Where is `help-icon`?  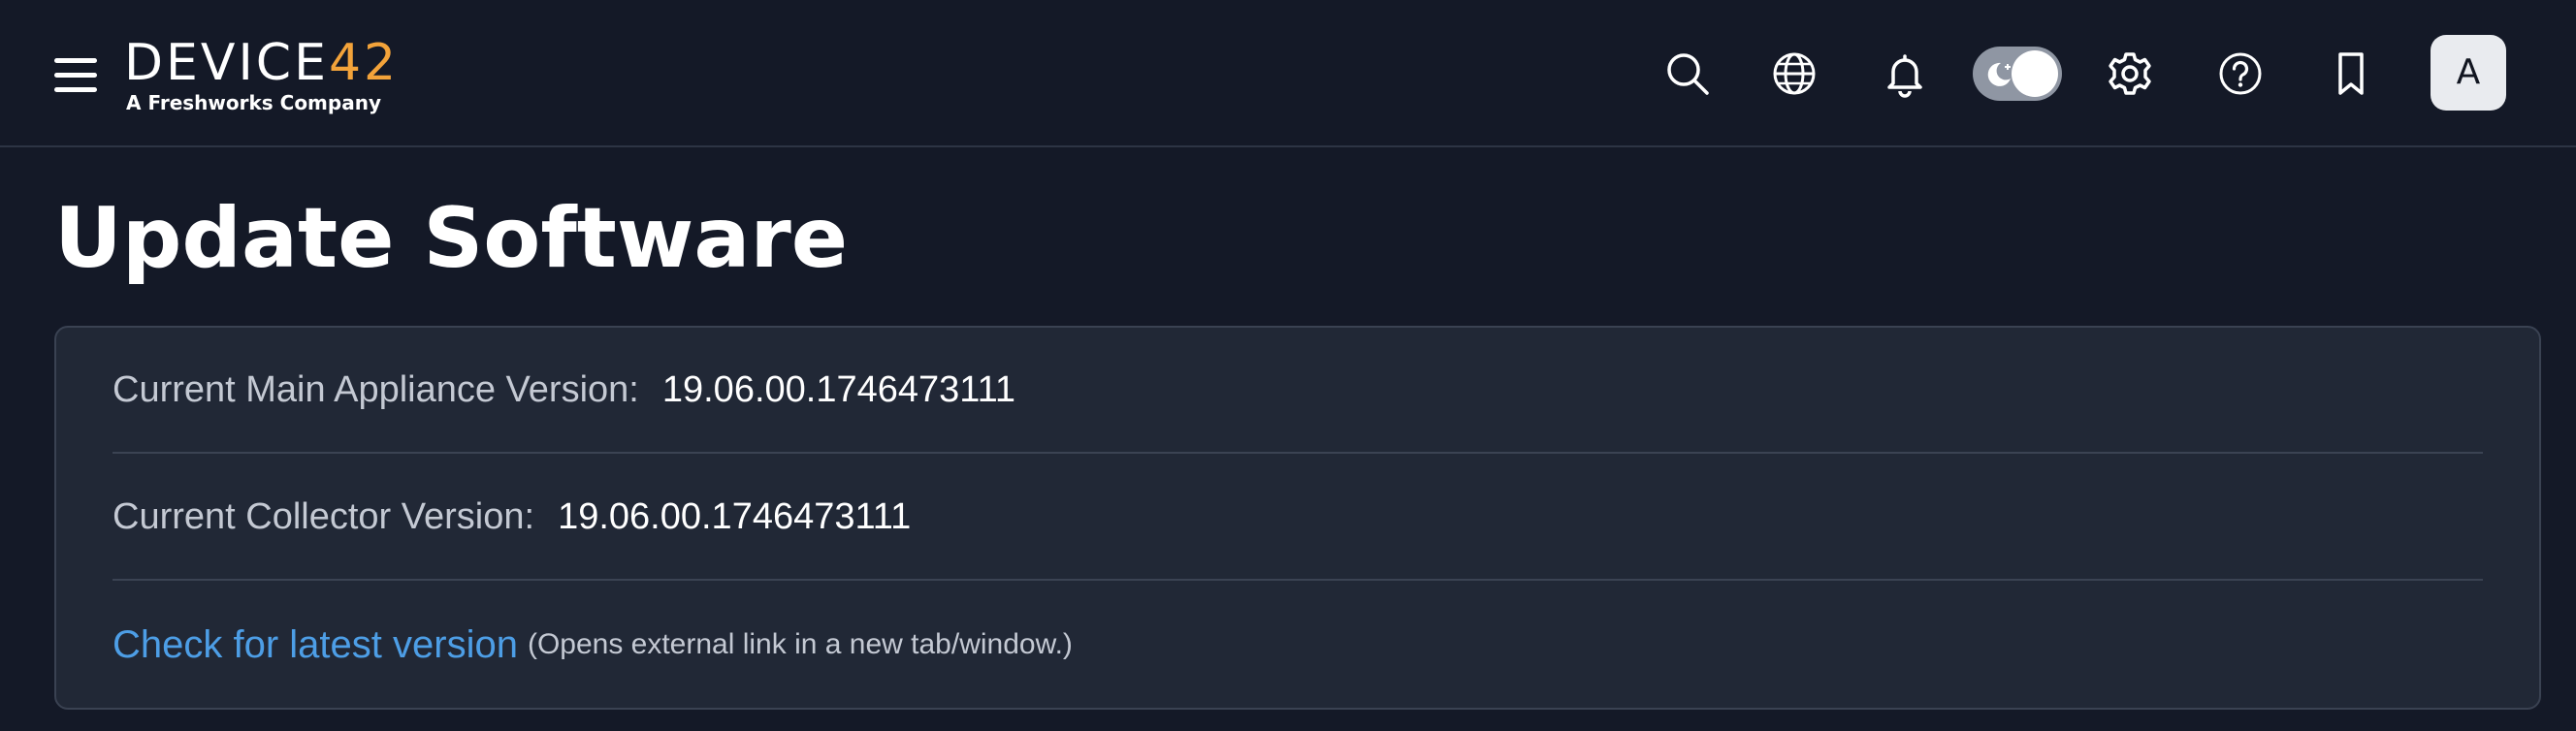
help-icon is located at coordinates (2240, 74).